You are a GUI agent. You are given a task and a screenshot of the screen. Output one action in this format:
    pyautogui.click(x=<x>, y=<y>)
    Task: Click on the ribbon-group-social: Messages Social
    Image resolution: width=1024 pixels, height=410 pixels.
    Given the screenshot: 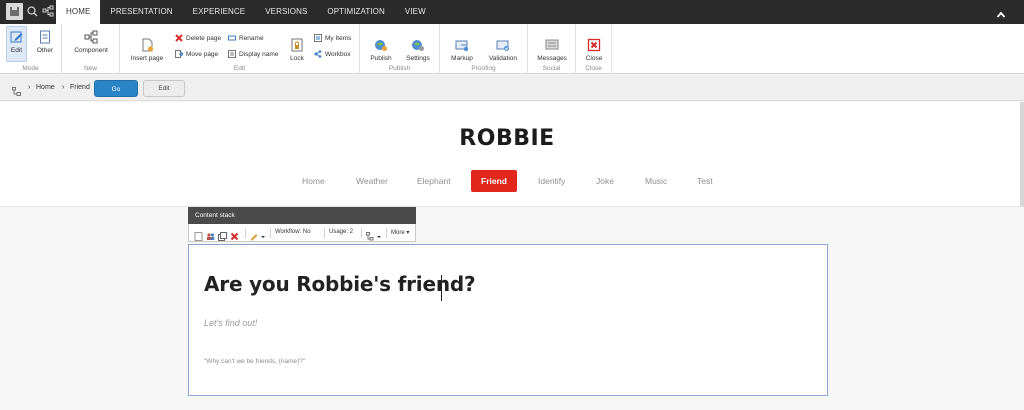 What is the action you would take?
    pyautogui.click(x=552, y=49)
    